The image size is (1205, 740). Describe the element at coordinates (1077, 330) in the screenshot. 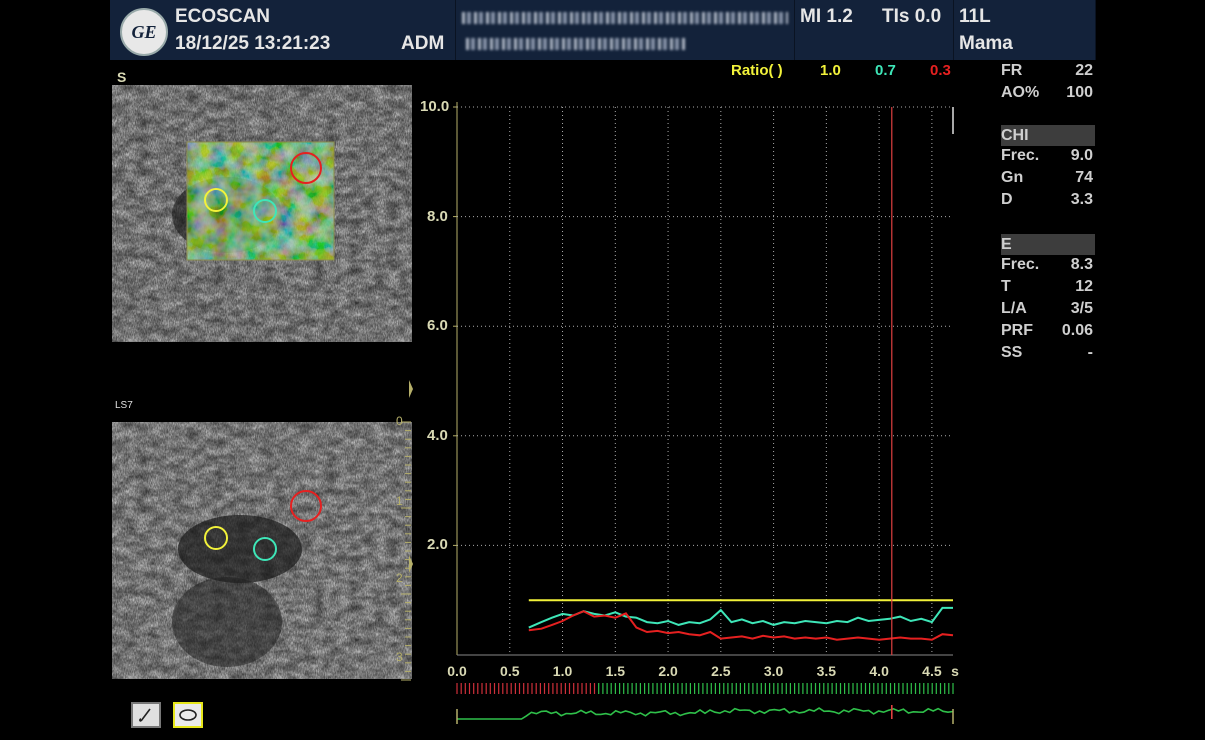

I see `e-param-value: 0.06` at that location.